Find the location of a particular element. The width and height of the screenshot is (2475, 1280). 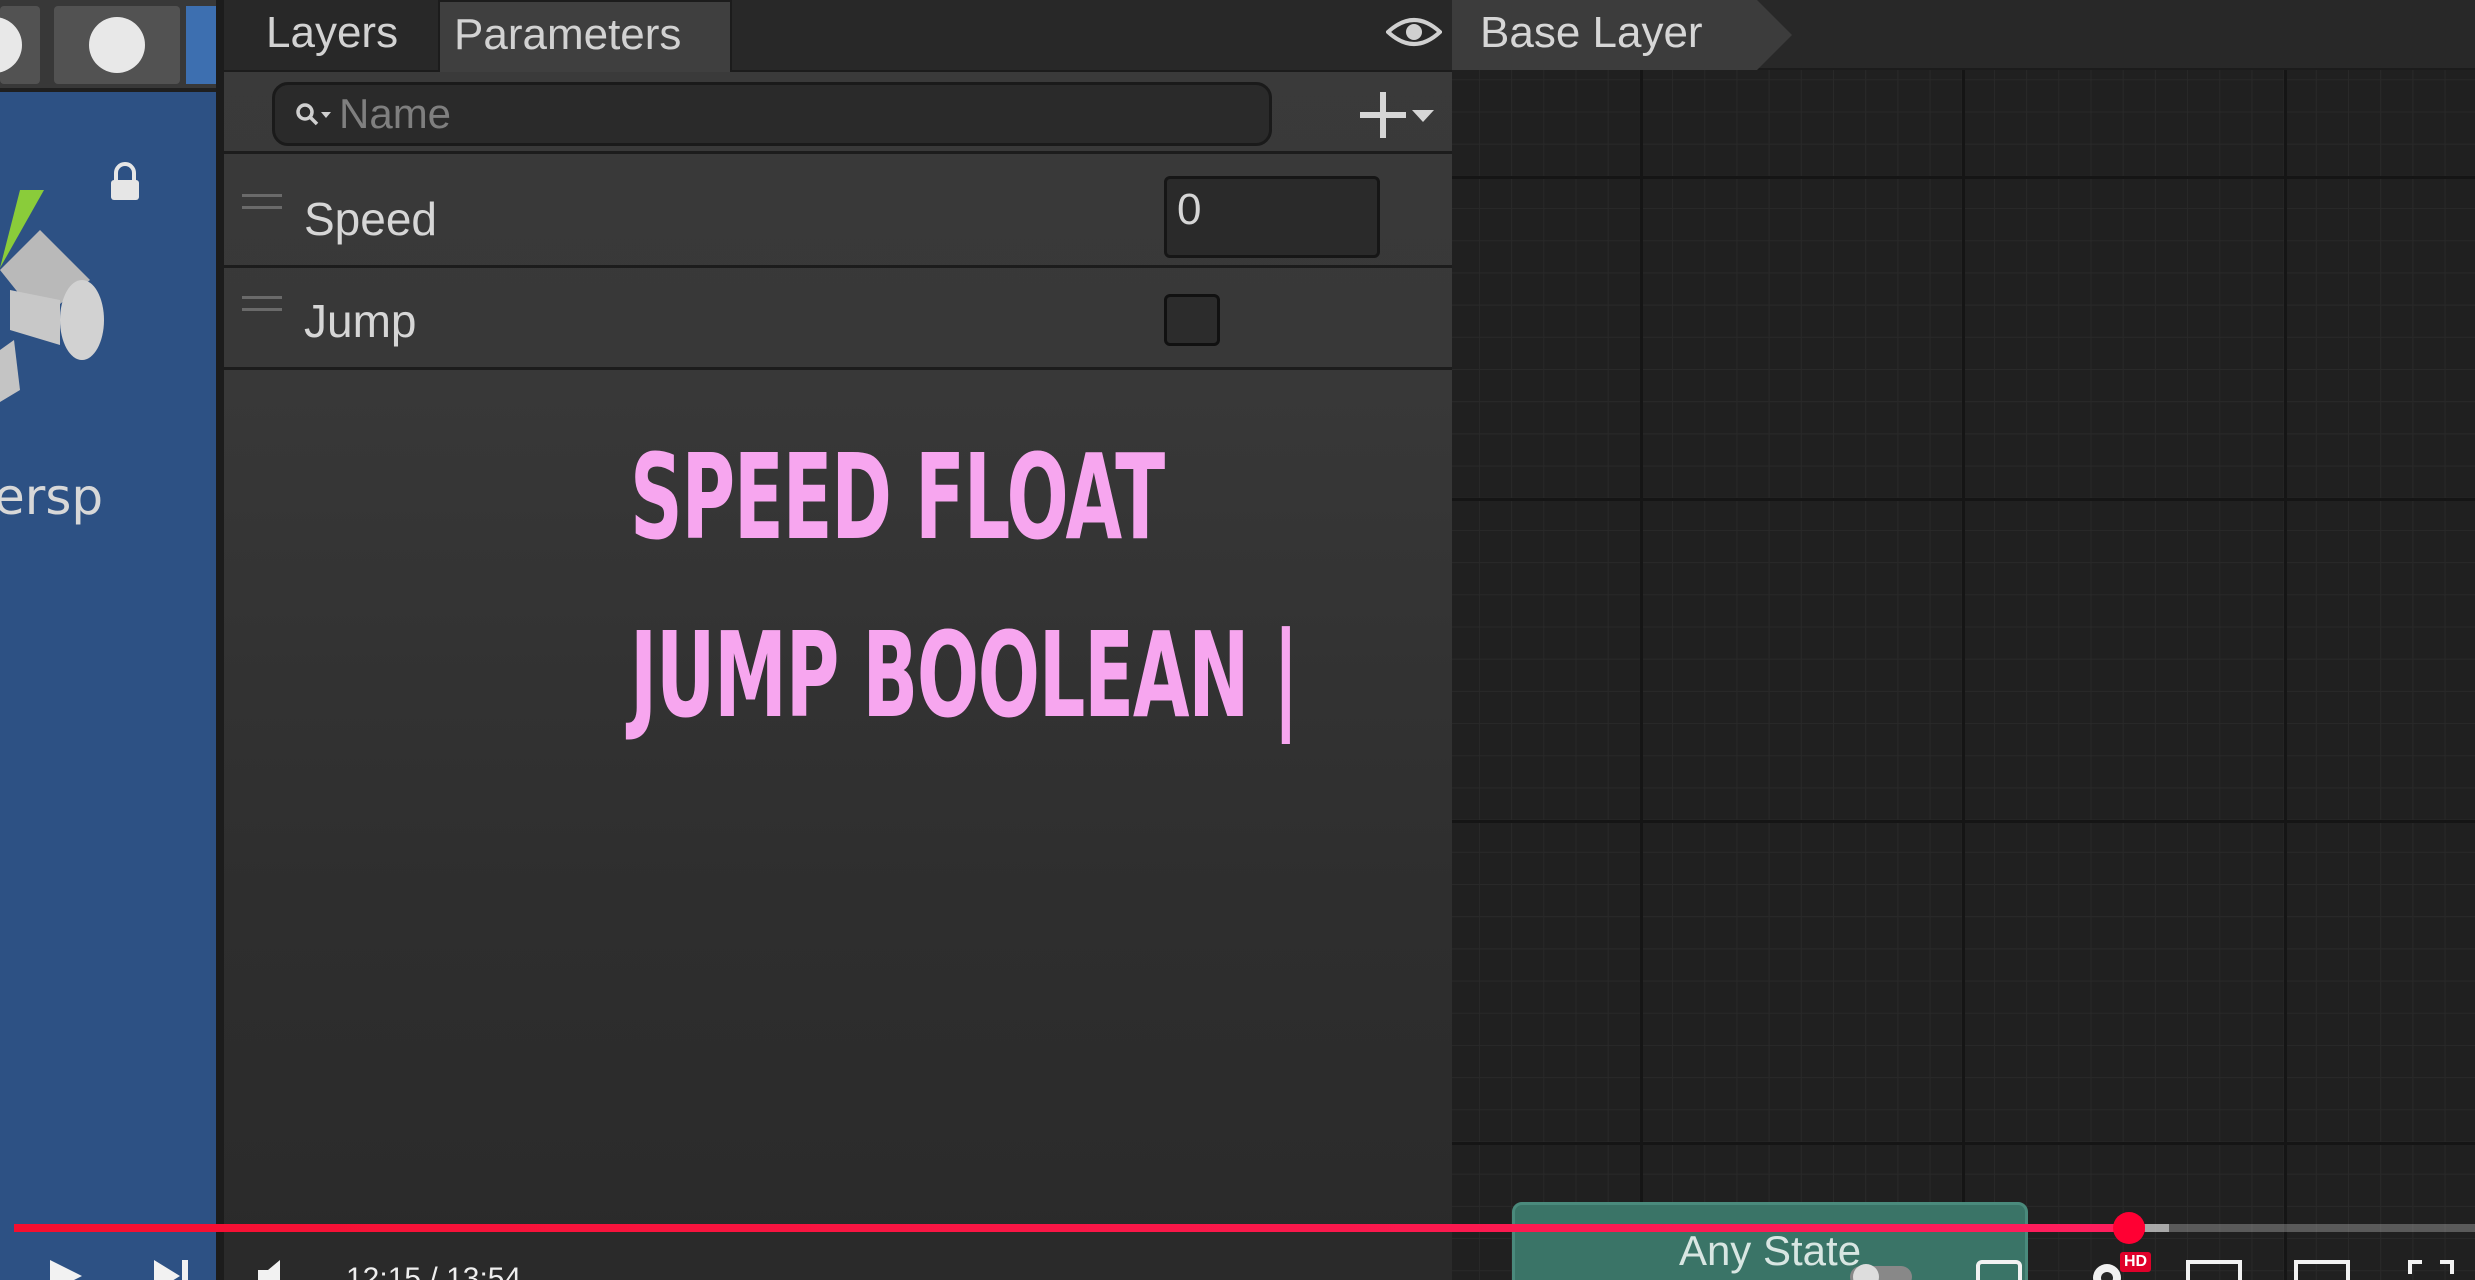

tab-parameters: Parameters is located at coordinates (585, 36).